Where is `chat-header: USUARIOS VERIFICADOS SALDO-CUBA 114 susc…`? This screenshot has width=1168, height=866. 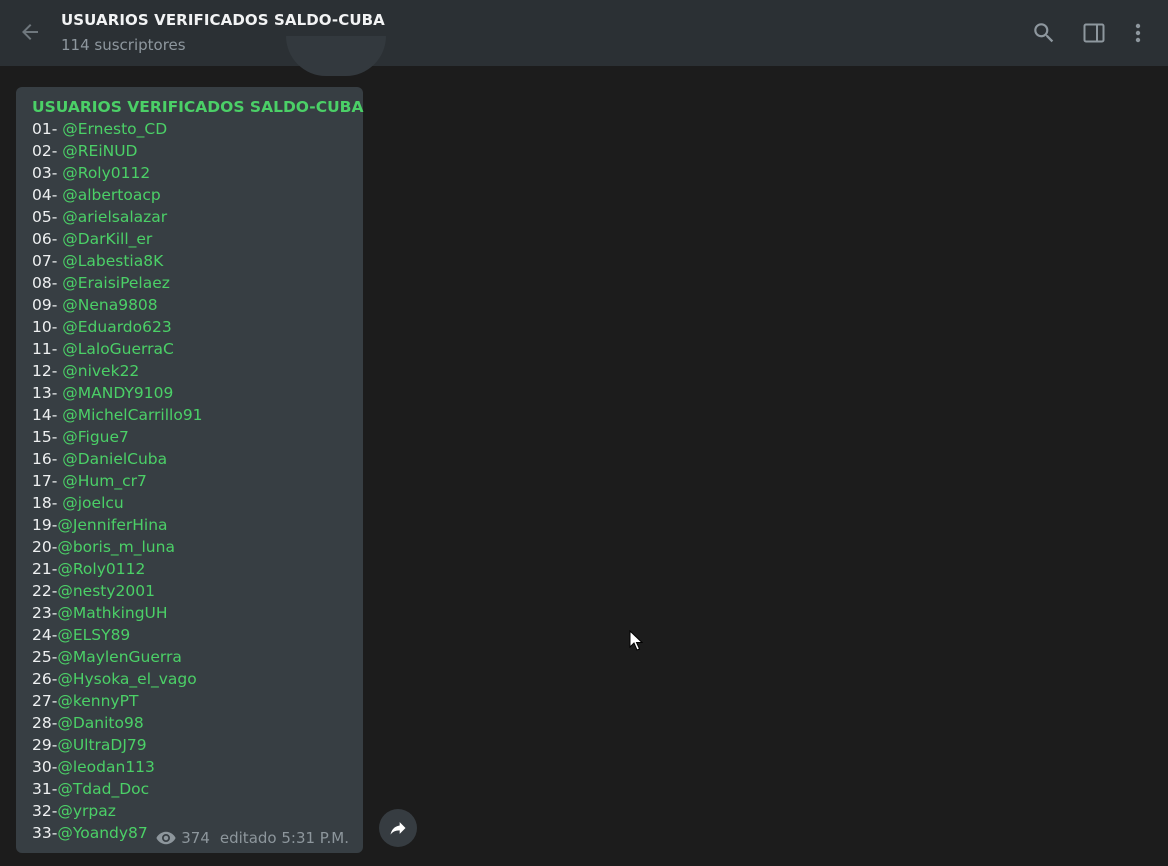
chat-header: USUARIOS VERIFICADOS SALDO-CUBA 114 susc… is located at coordinates (584, 33).